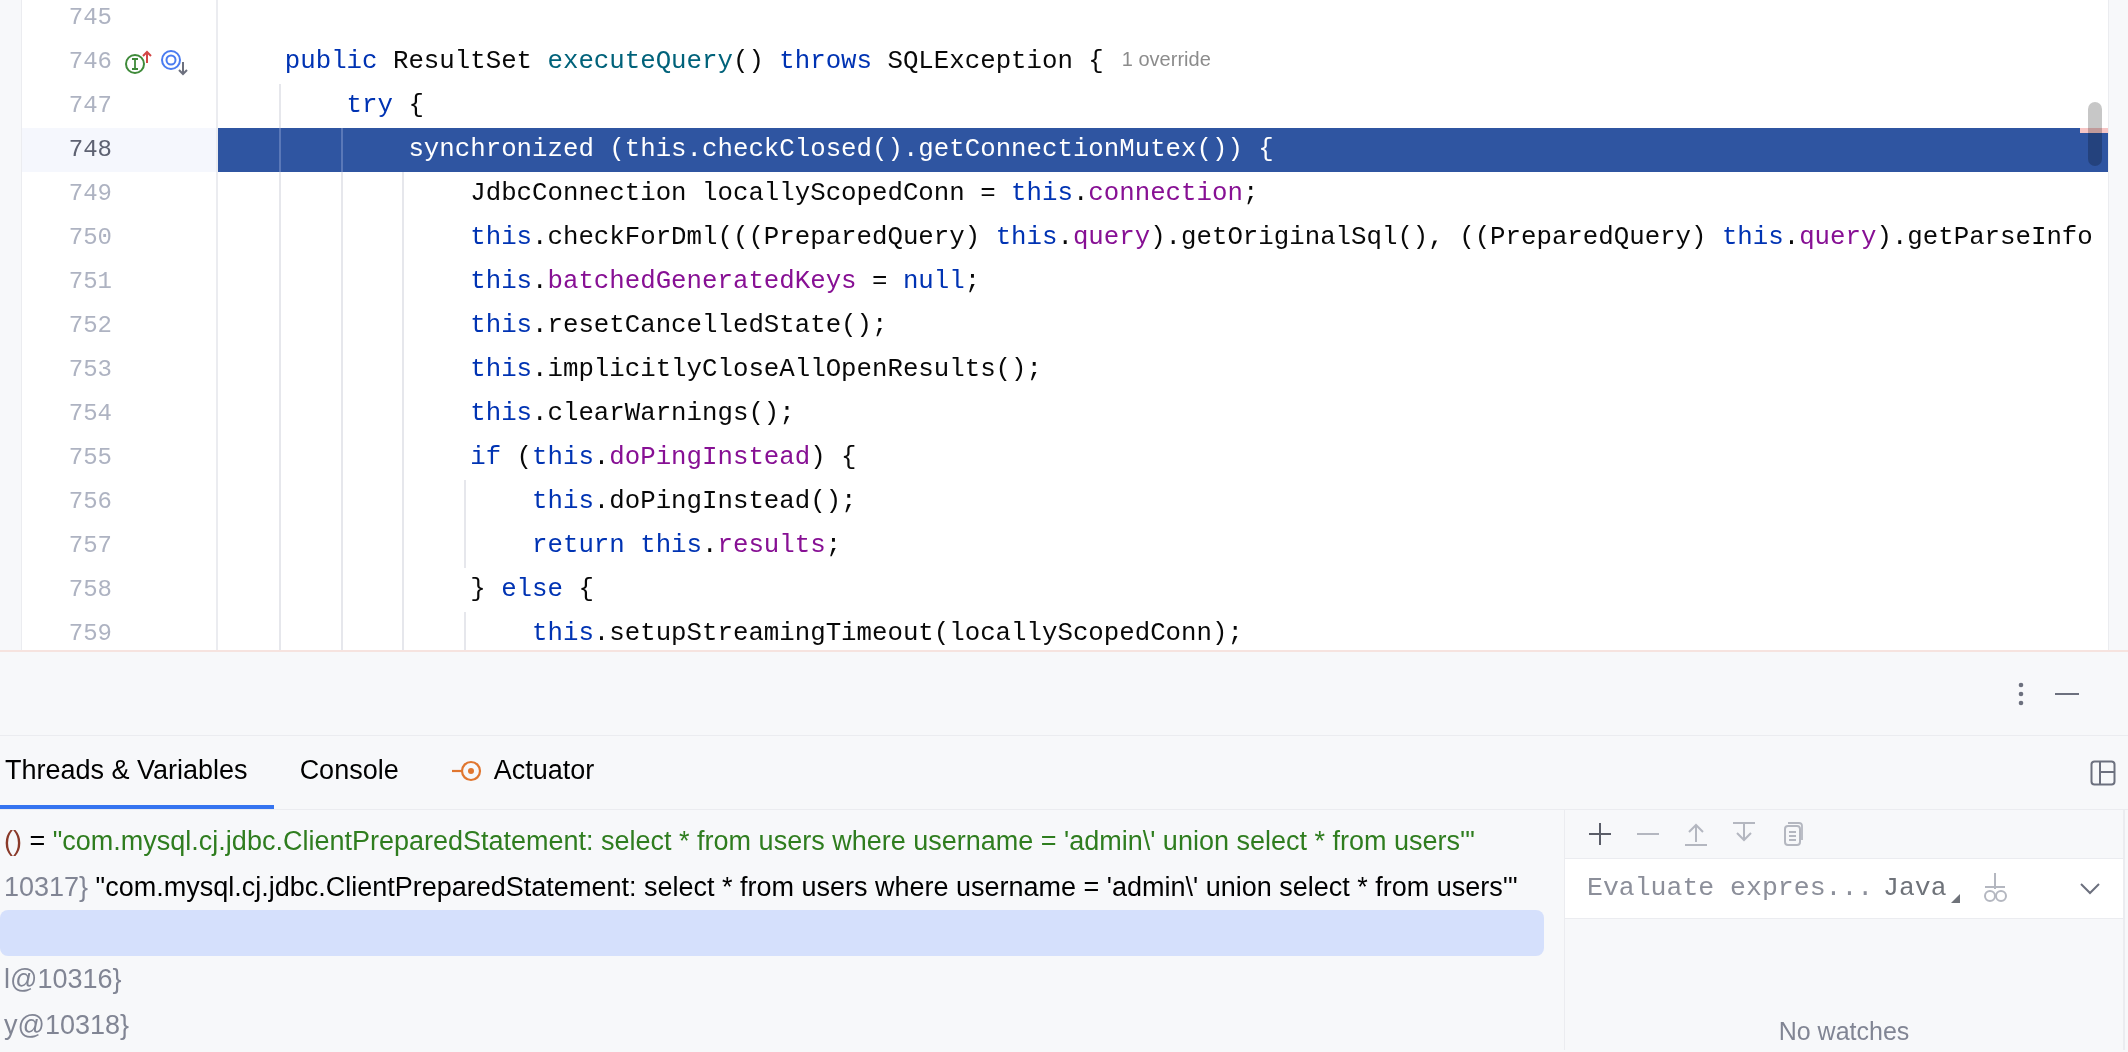 Image resolution: width=2128 pixels, height=1052 pixels. Describe the element at coordinates (349, 772) in the screenshot. I see `panel-tab: Console` at that location.